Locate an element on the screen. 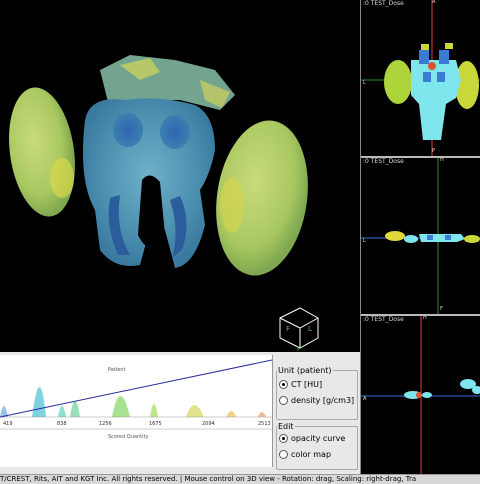 This screenshot has height=484, width=480. unit-group-title: Unit (patient) is located at coordinates (305, 370).